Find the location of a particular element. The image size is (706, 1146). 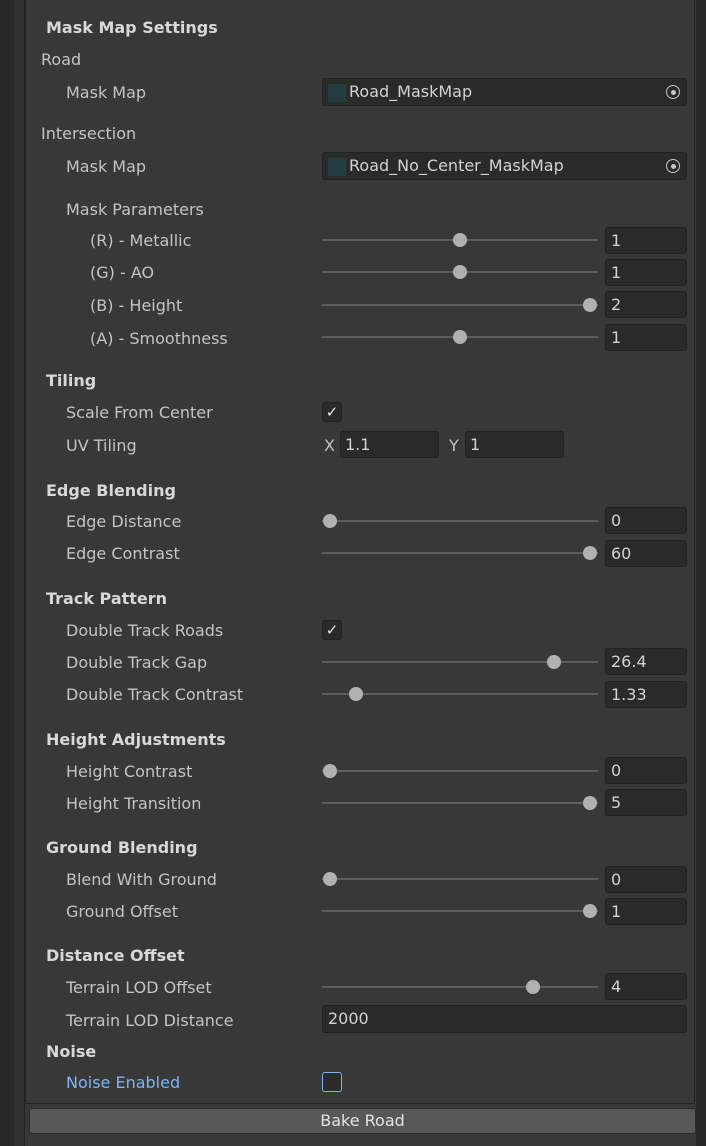

edge-contrast-slider is located at coordinates (460, 553).